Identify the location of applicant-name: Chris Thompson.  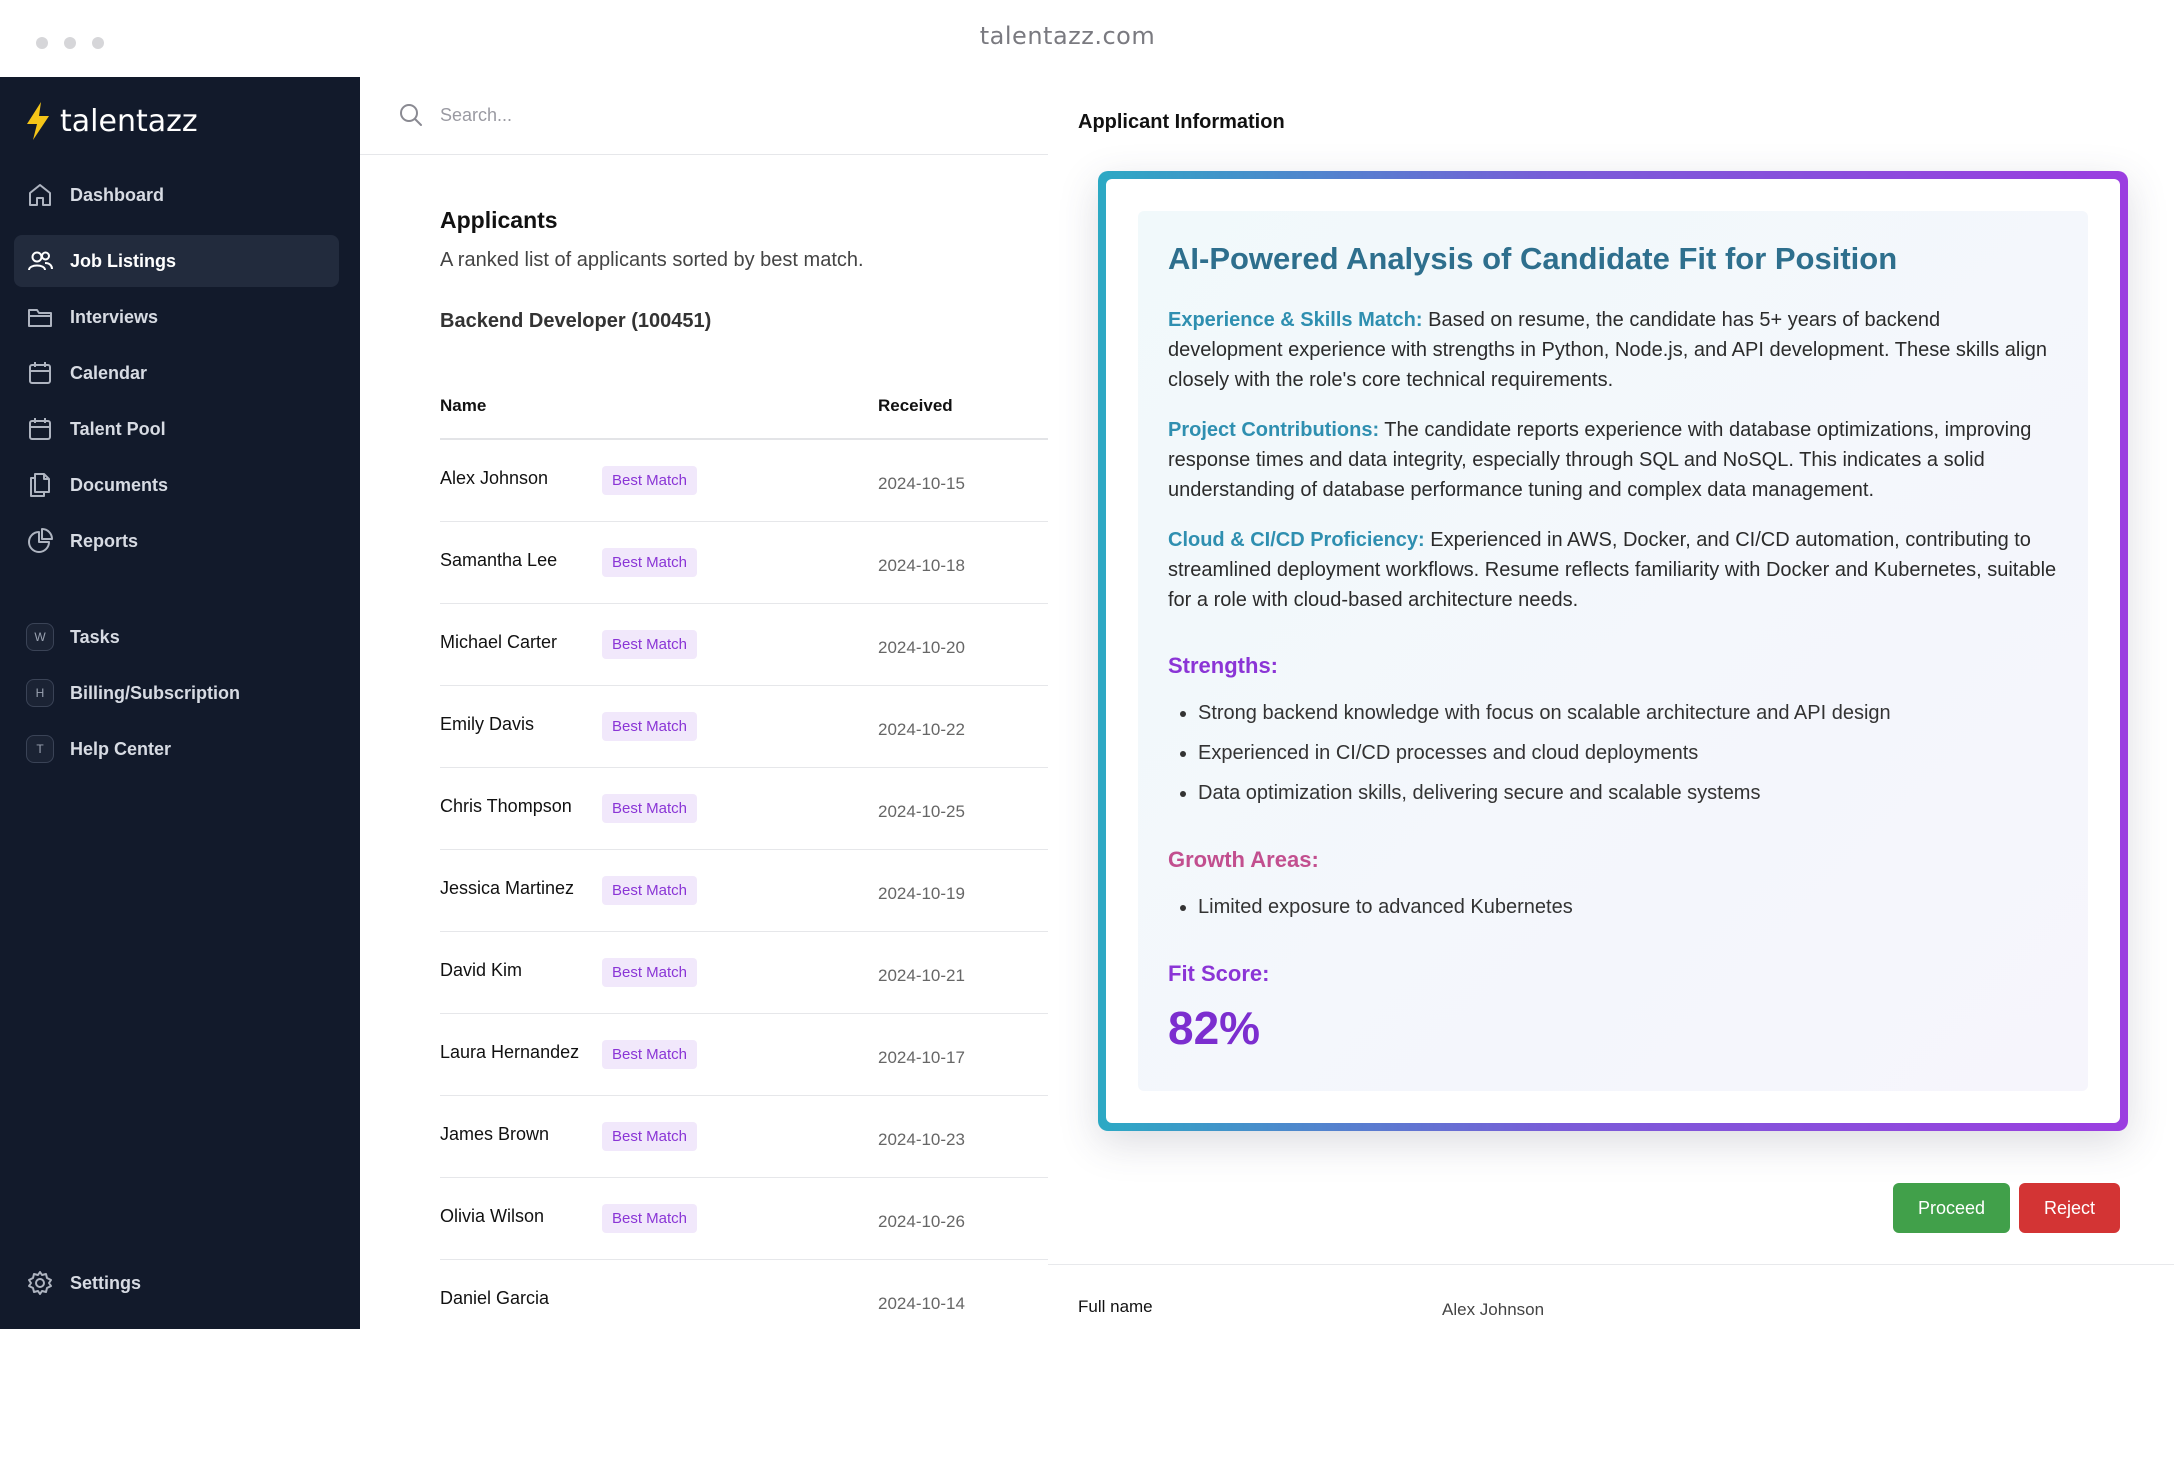
(506, 806).